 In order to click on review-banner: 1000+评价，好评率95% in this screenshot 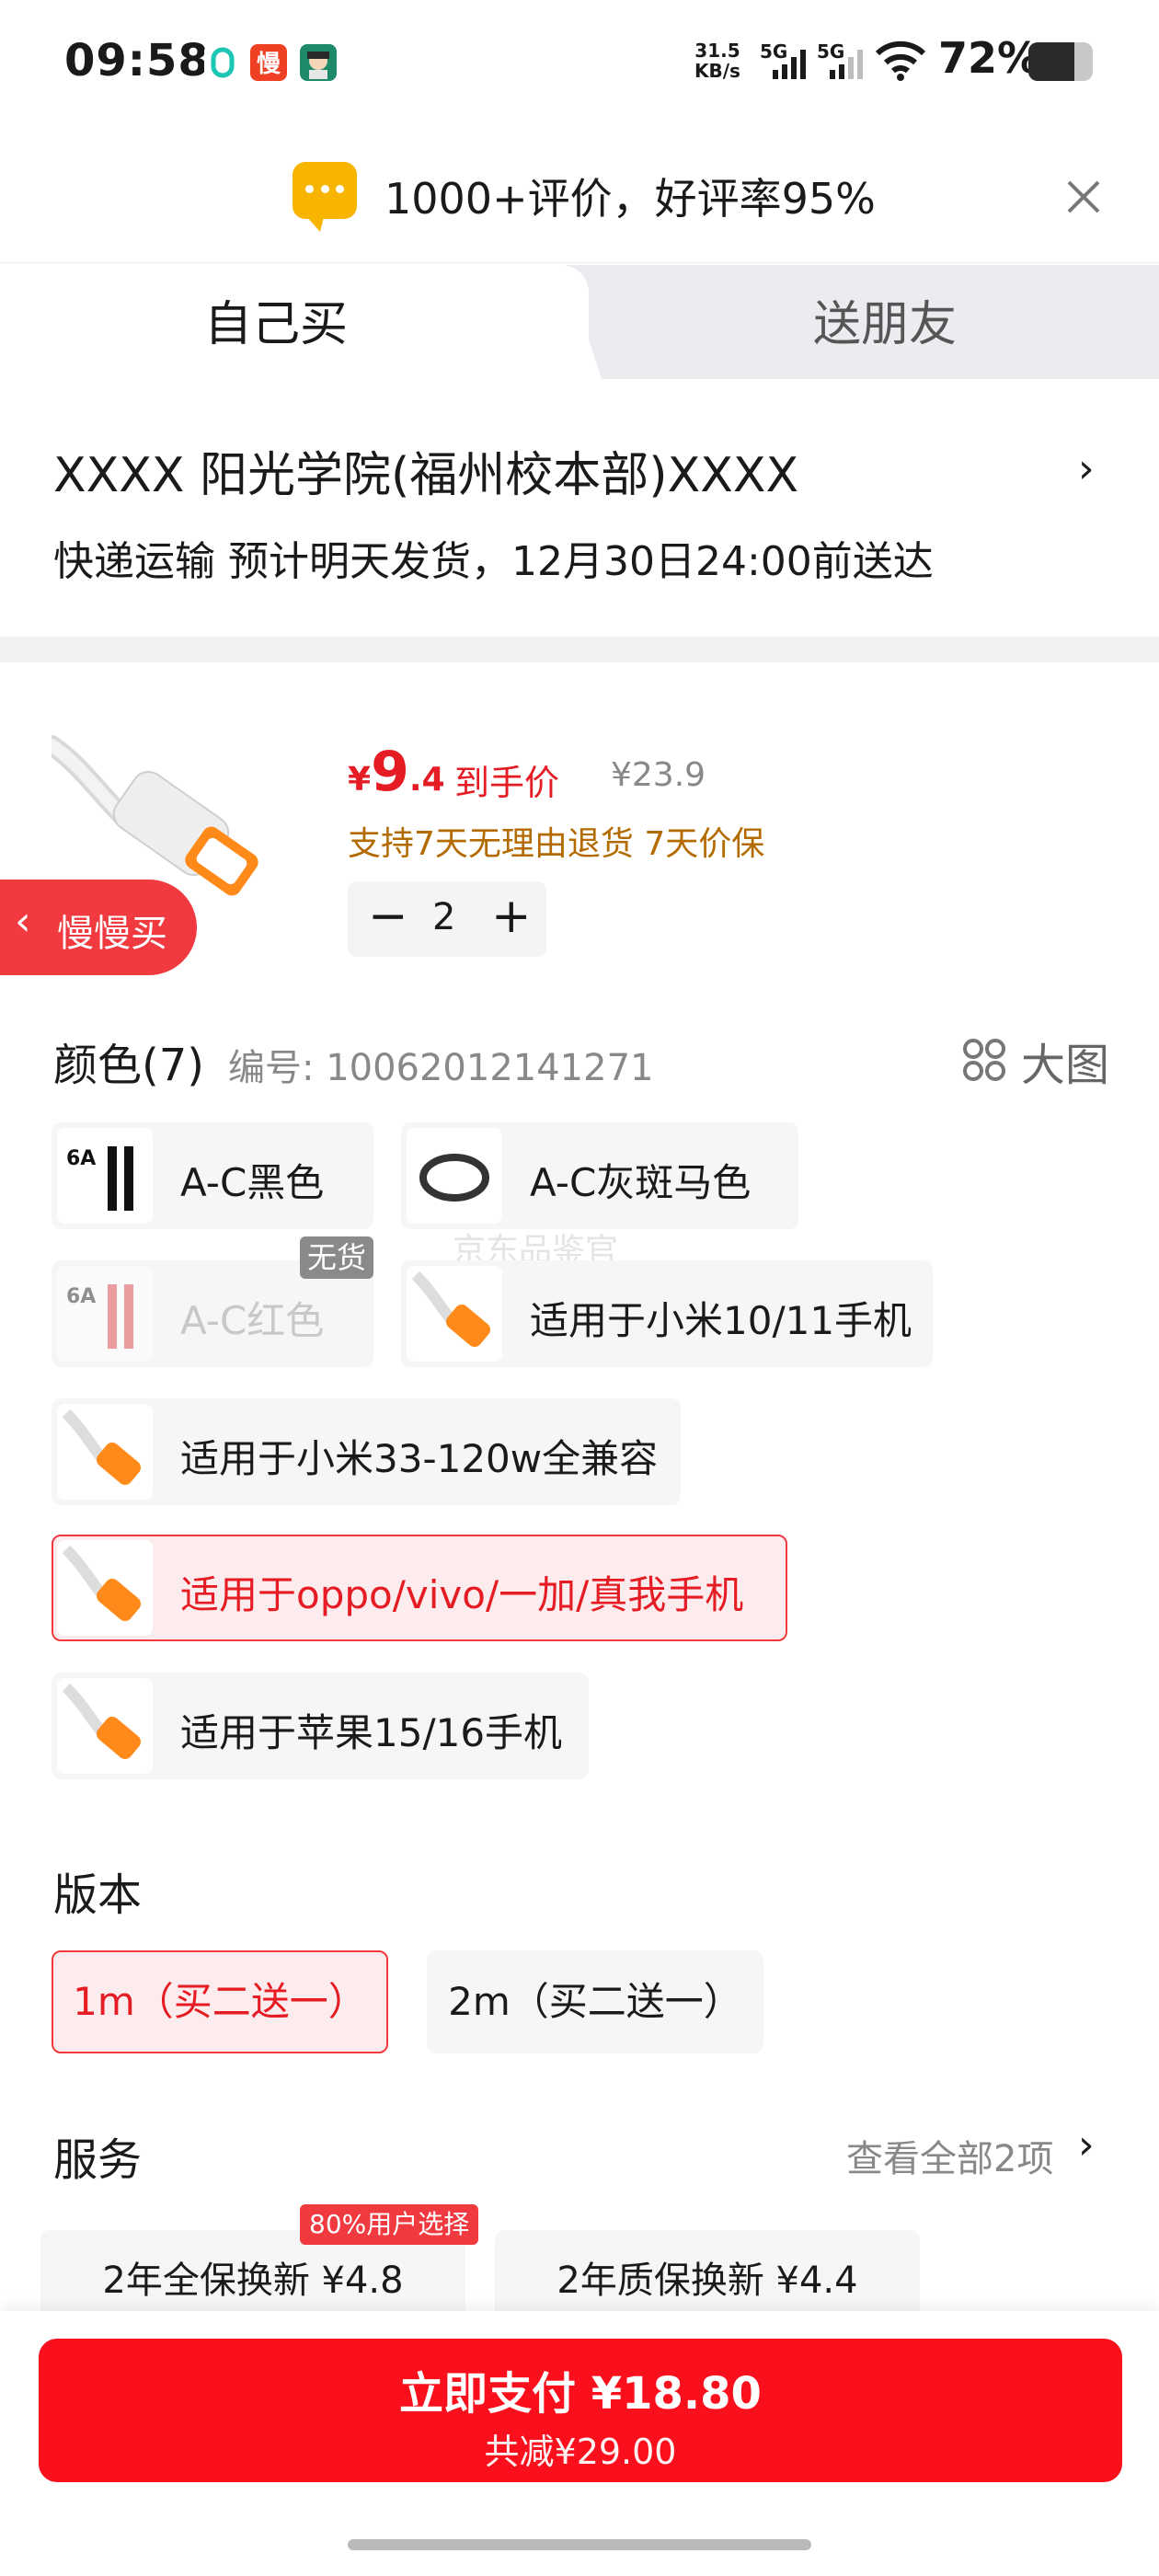, I will do `click(579, 196)`.